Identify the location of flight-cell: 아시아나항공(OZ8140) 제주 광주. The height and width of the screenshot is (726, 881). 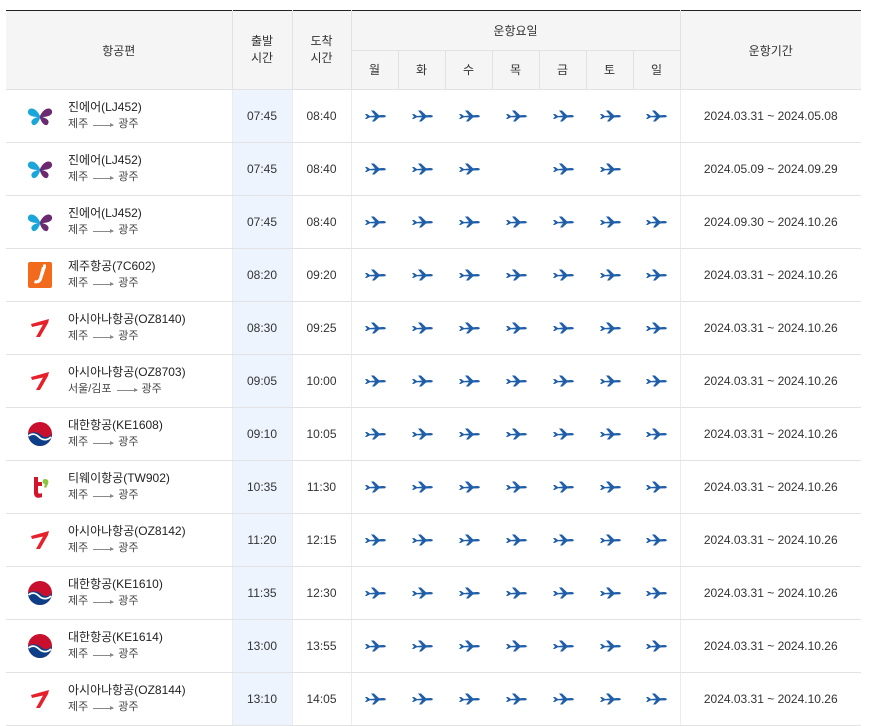
(119, 328).